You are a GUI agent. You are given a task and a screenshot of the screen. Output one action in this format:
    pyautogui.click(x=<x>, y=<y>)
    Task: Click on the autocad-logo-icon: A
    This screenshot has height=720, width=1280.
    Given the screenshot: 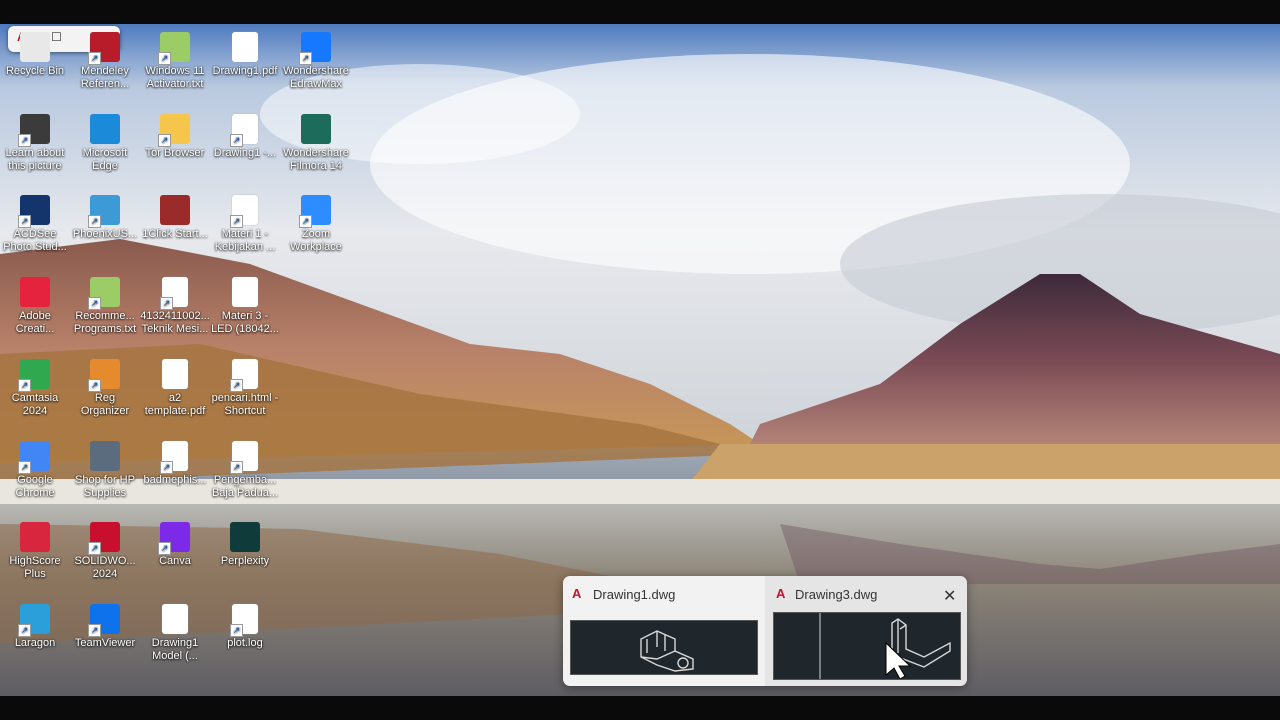 What is the action you would take?
    pyautogui.click(x=781, y=593)
    